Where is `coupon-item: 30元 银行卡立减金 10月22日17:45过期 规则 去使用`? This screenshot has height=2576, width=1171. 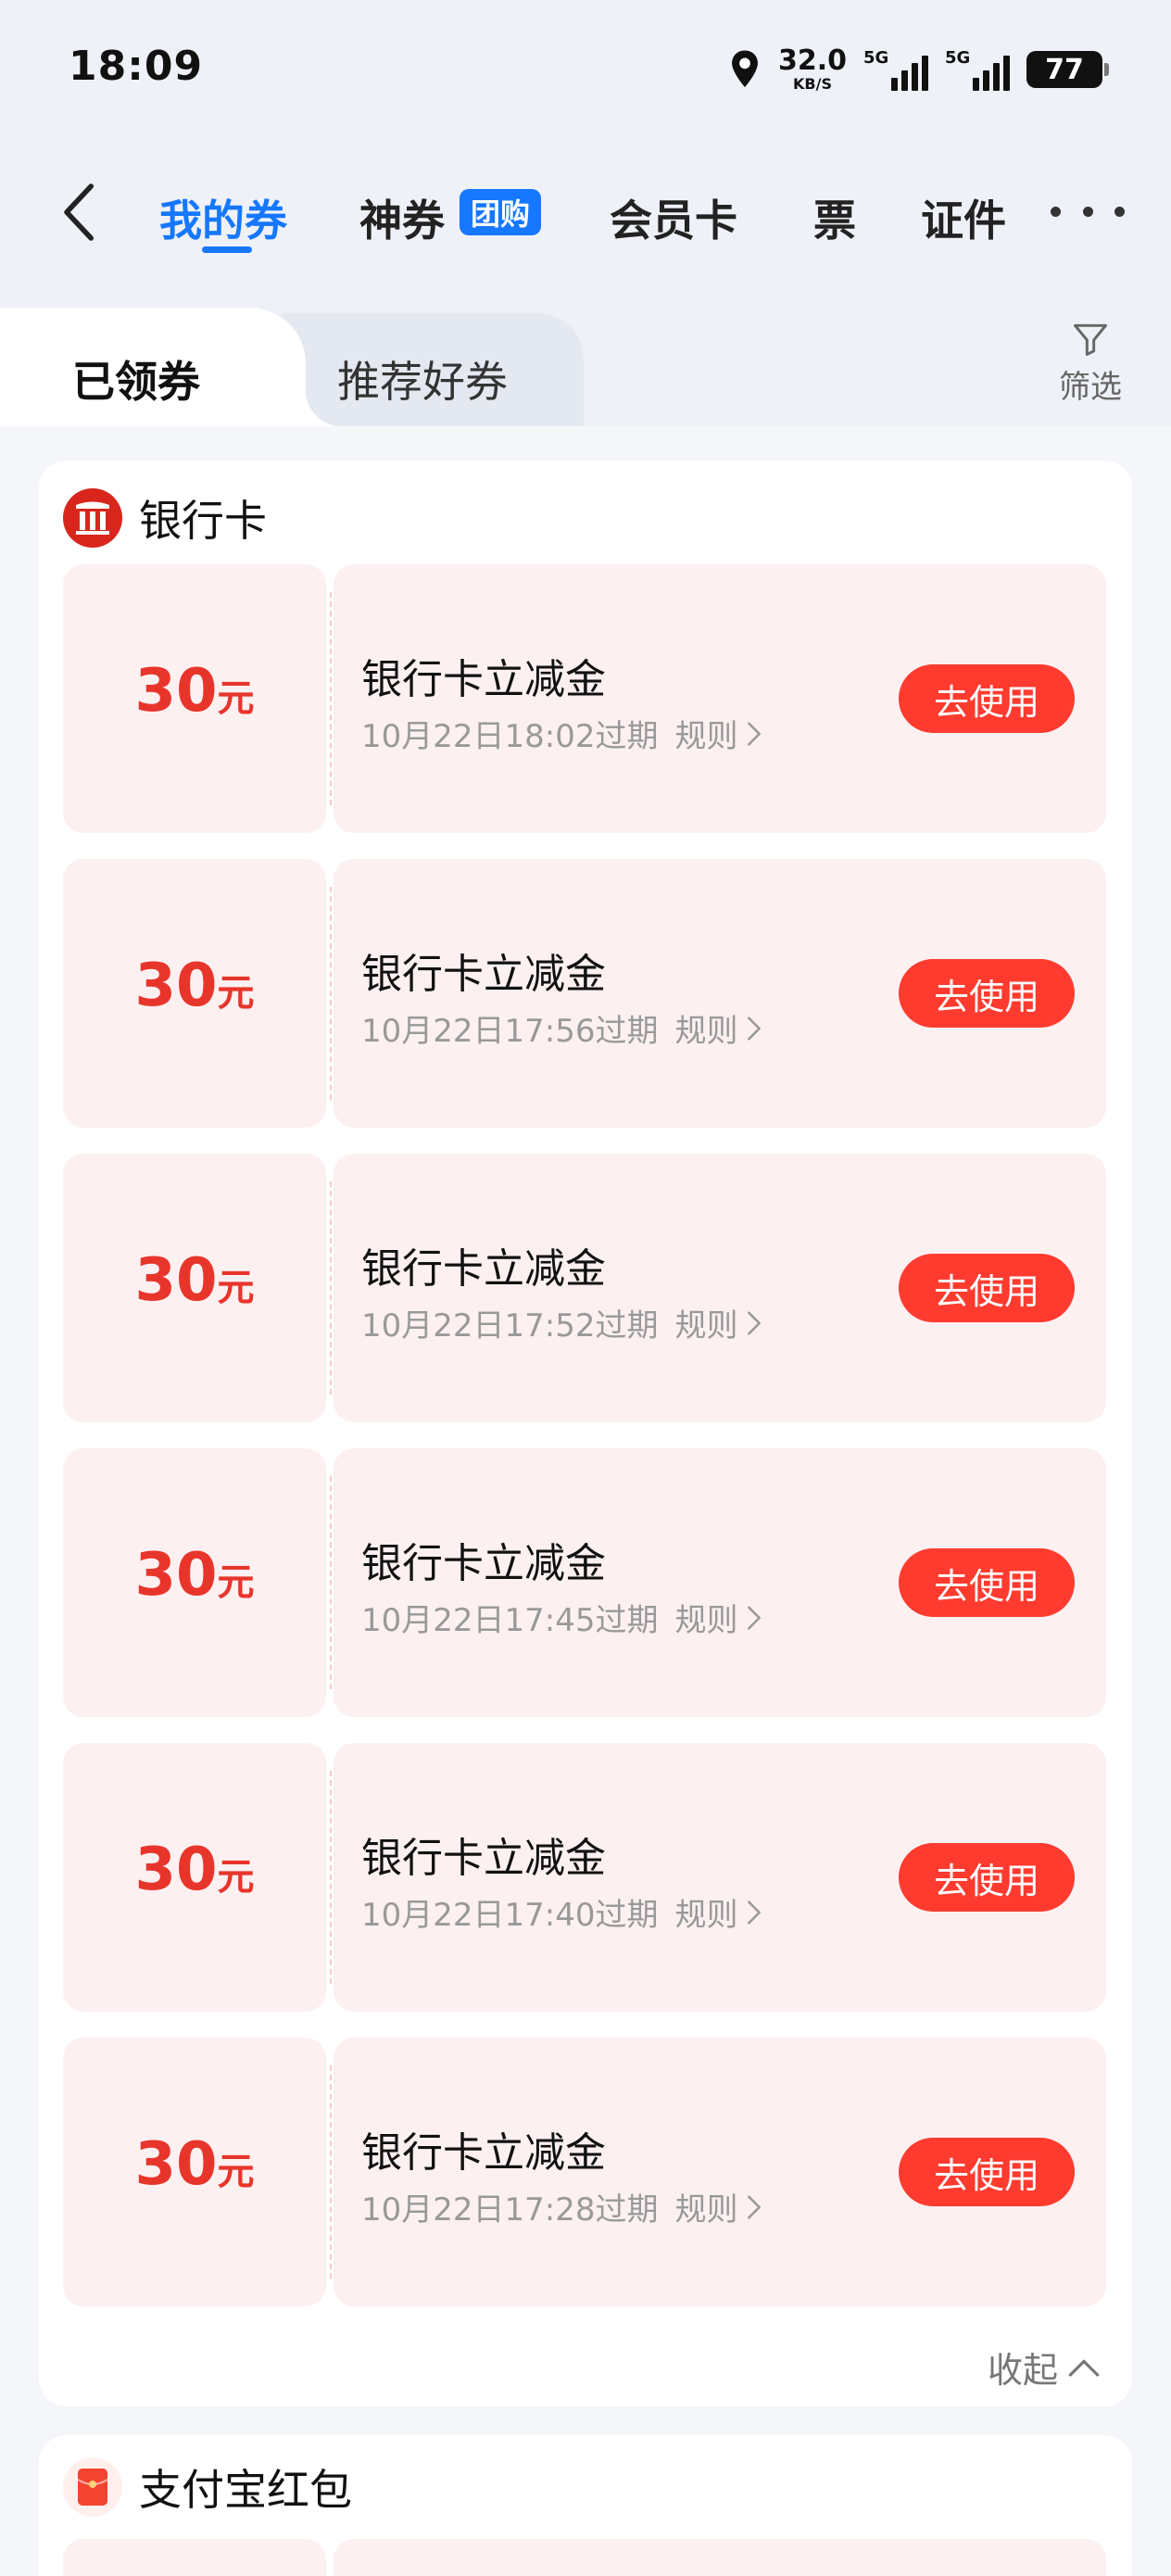
coupon-item: 30元 银行卡立减金 10月22日17:45过期 规则 去使用 is located at coordinates (584, 1582).